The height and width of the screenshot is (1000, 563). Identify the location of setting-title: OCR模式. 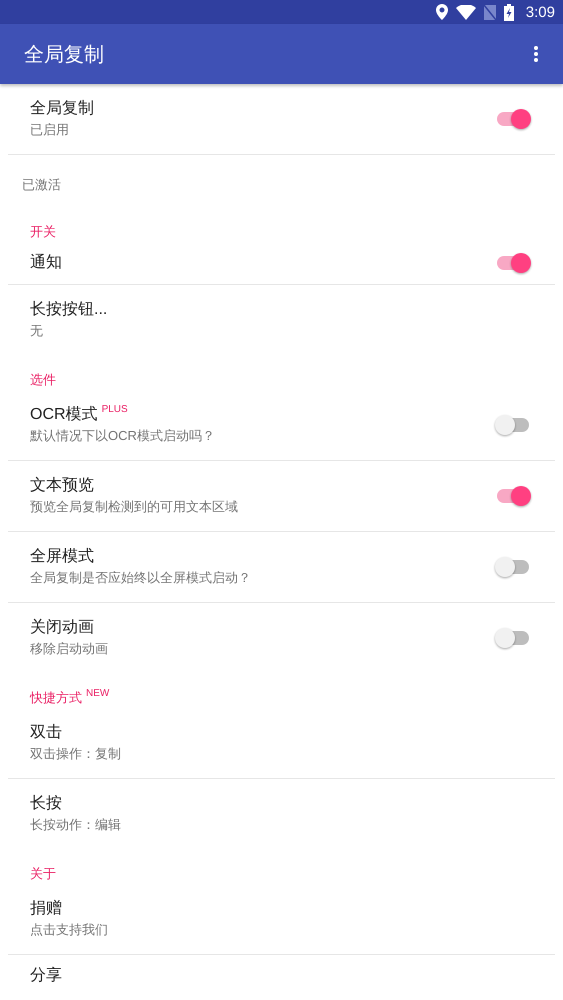
(64, 414).